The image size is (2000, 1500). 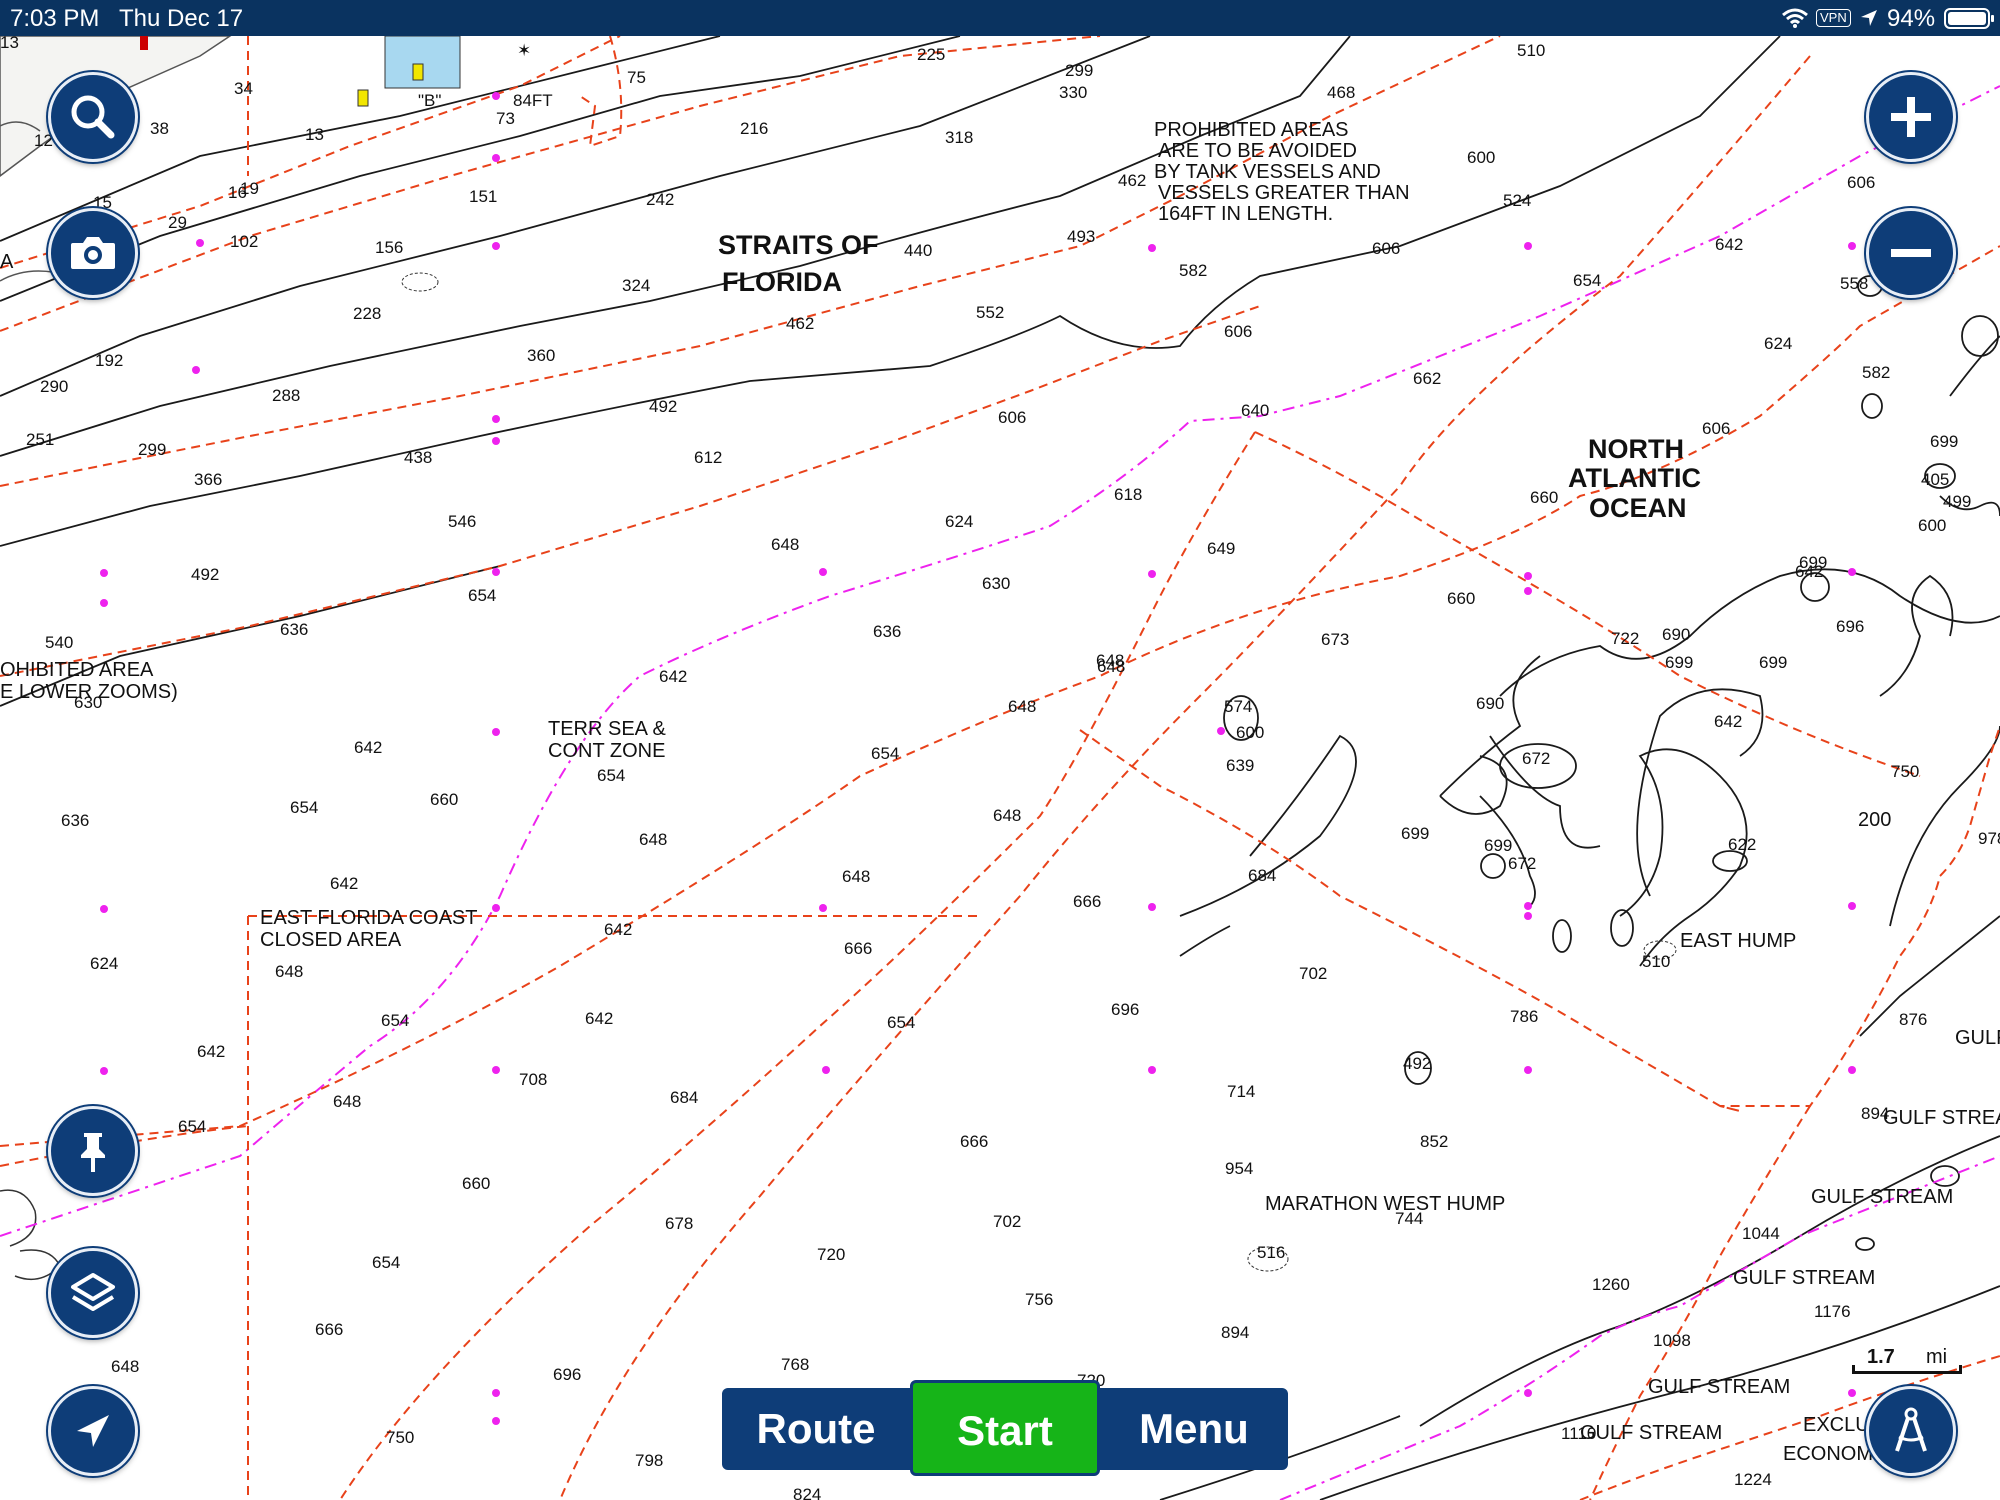 What do you see at coordinates (1672, 1340) in the screenshot?
I see `sounding: 1098` at bounding box center [1672, 1340].